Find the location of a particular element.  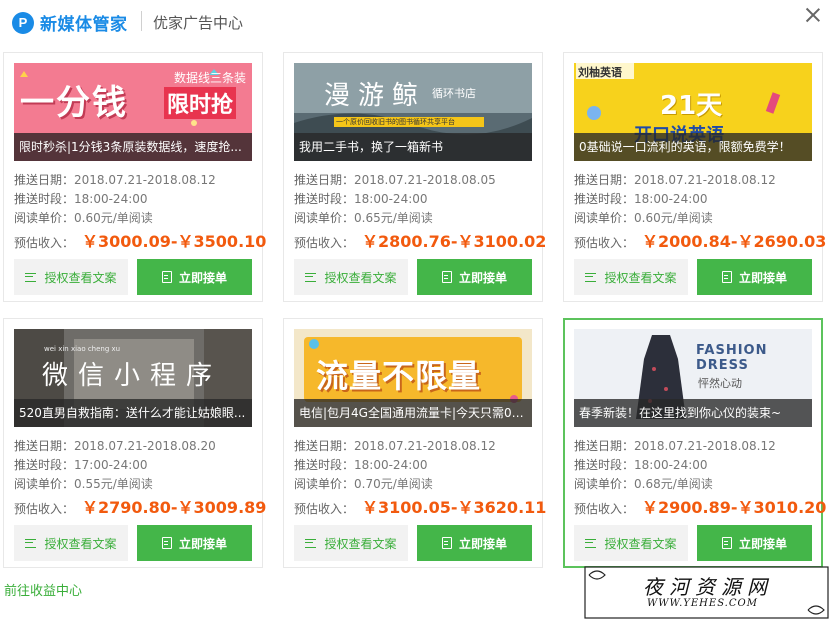

banner-main-text: 漫游鲸 is located at coordinates (375, 96).